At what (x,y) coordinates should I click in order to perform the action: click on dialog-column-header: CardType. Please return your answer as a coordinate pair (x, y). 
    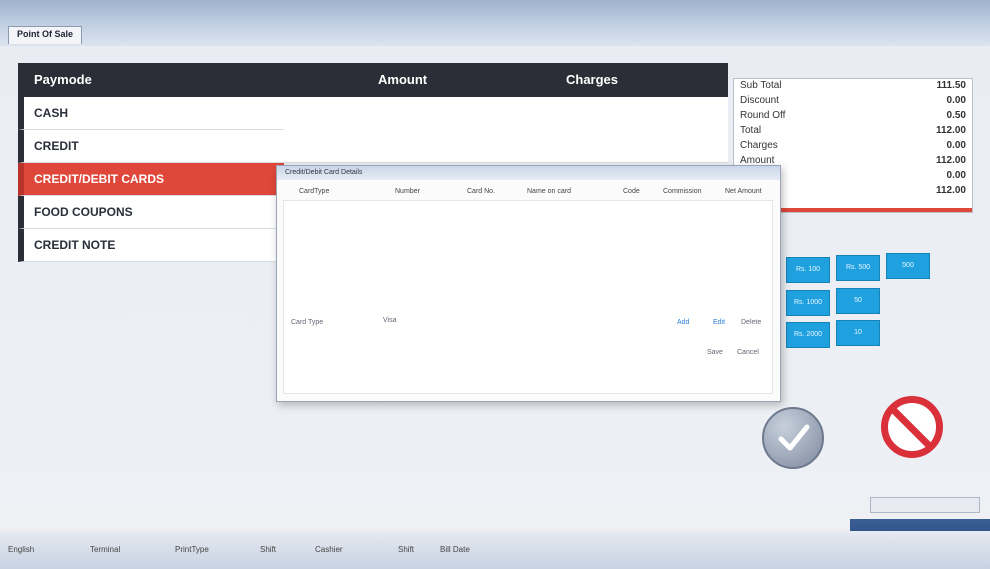
    Looking at the image, I should click on (314, 191).